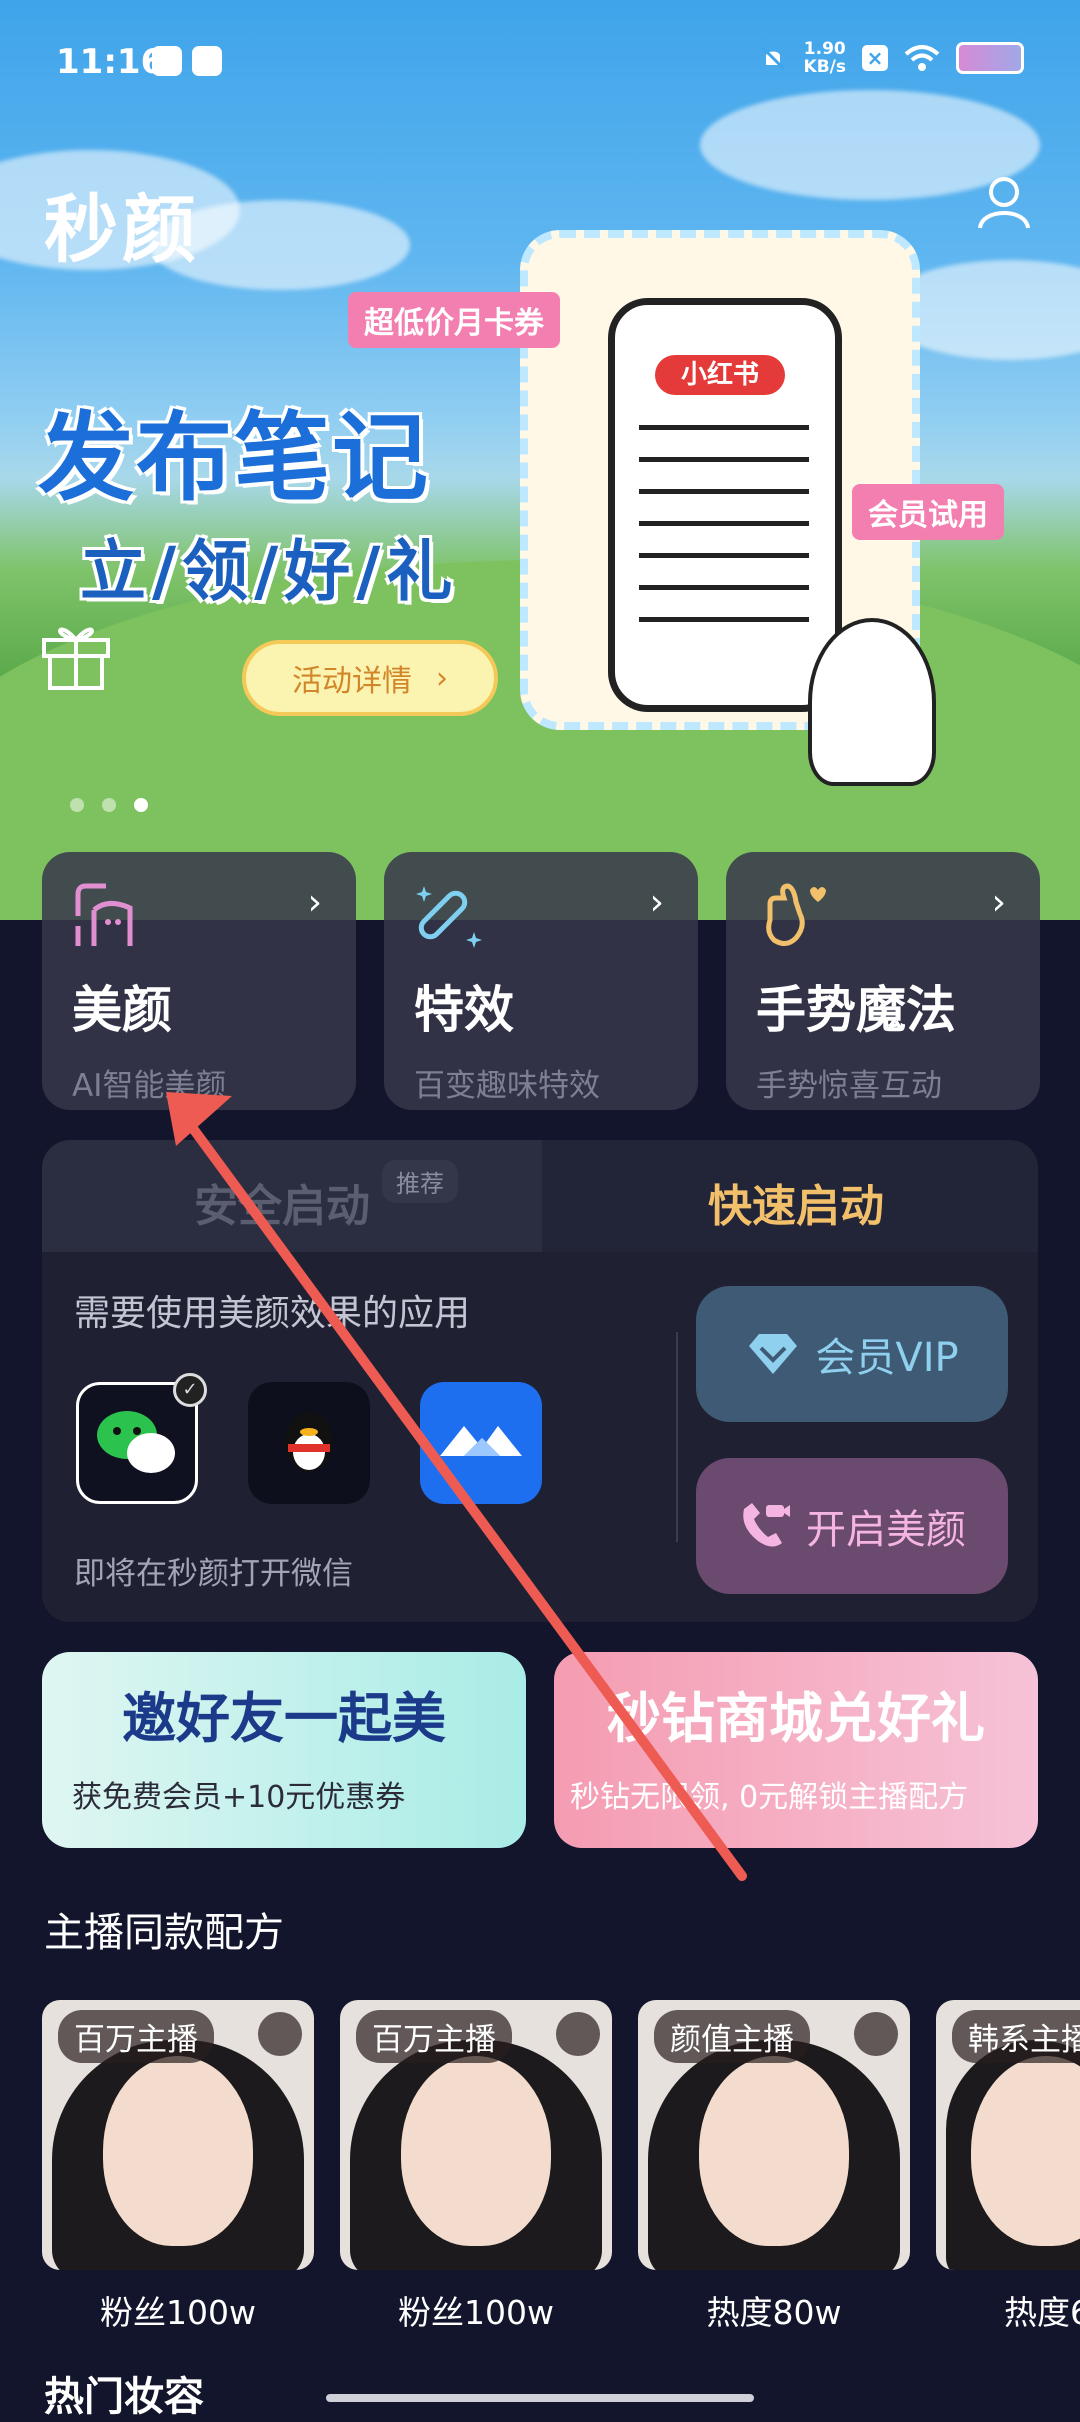  What do you see at coordinates (122, 230) in the screenshot?
I see `app-title: 秒颜` at bounding box center [122, 230].